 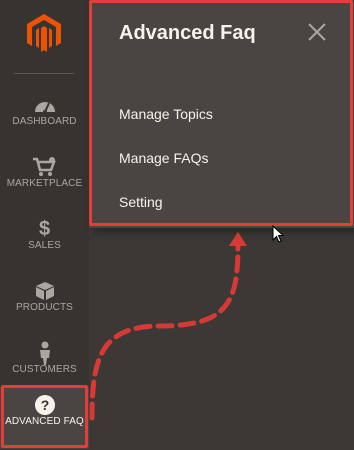 I want to click on mouse-cursor-icon, so click(x=278, y=234).